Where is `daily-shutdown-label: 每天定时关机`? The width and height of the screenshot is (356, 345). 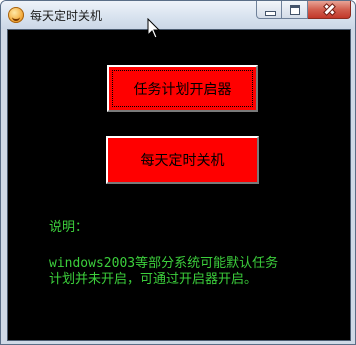 daily-shutdown-label: 每天定时关机 is located at coordinates (182, 161).